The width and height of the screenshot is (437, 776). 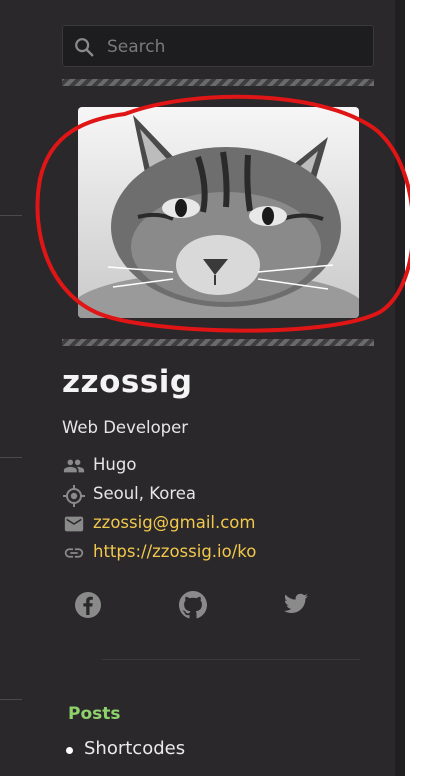 I want to click on email-link: zzossig@gmail.com, so click(x=174, y=522).